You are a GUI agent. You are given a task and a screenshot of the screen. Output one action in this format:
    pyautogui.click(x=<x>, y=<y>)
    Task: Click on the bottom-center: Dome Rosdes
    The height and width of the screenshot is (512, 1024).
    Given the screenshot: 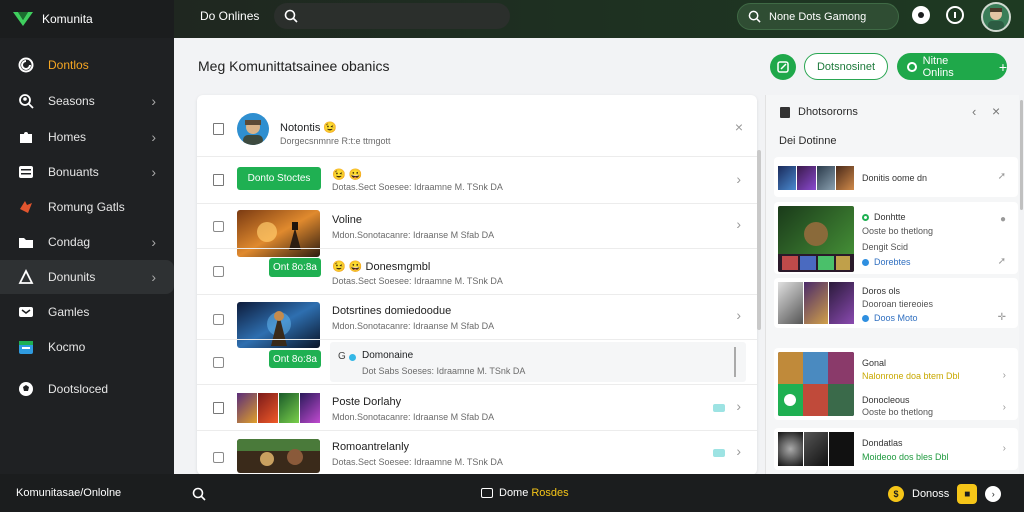 What is the action you would take?
    pyautogui.click(x=525, y=493)
    